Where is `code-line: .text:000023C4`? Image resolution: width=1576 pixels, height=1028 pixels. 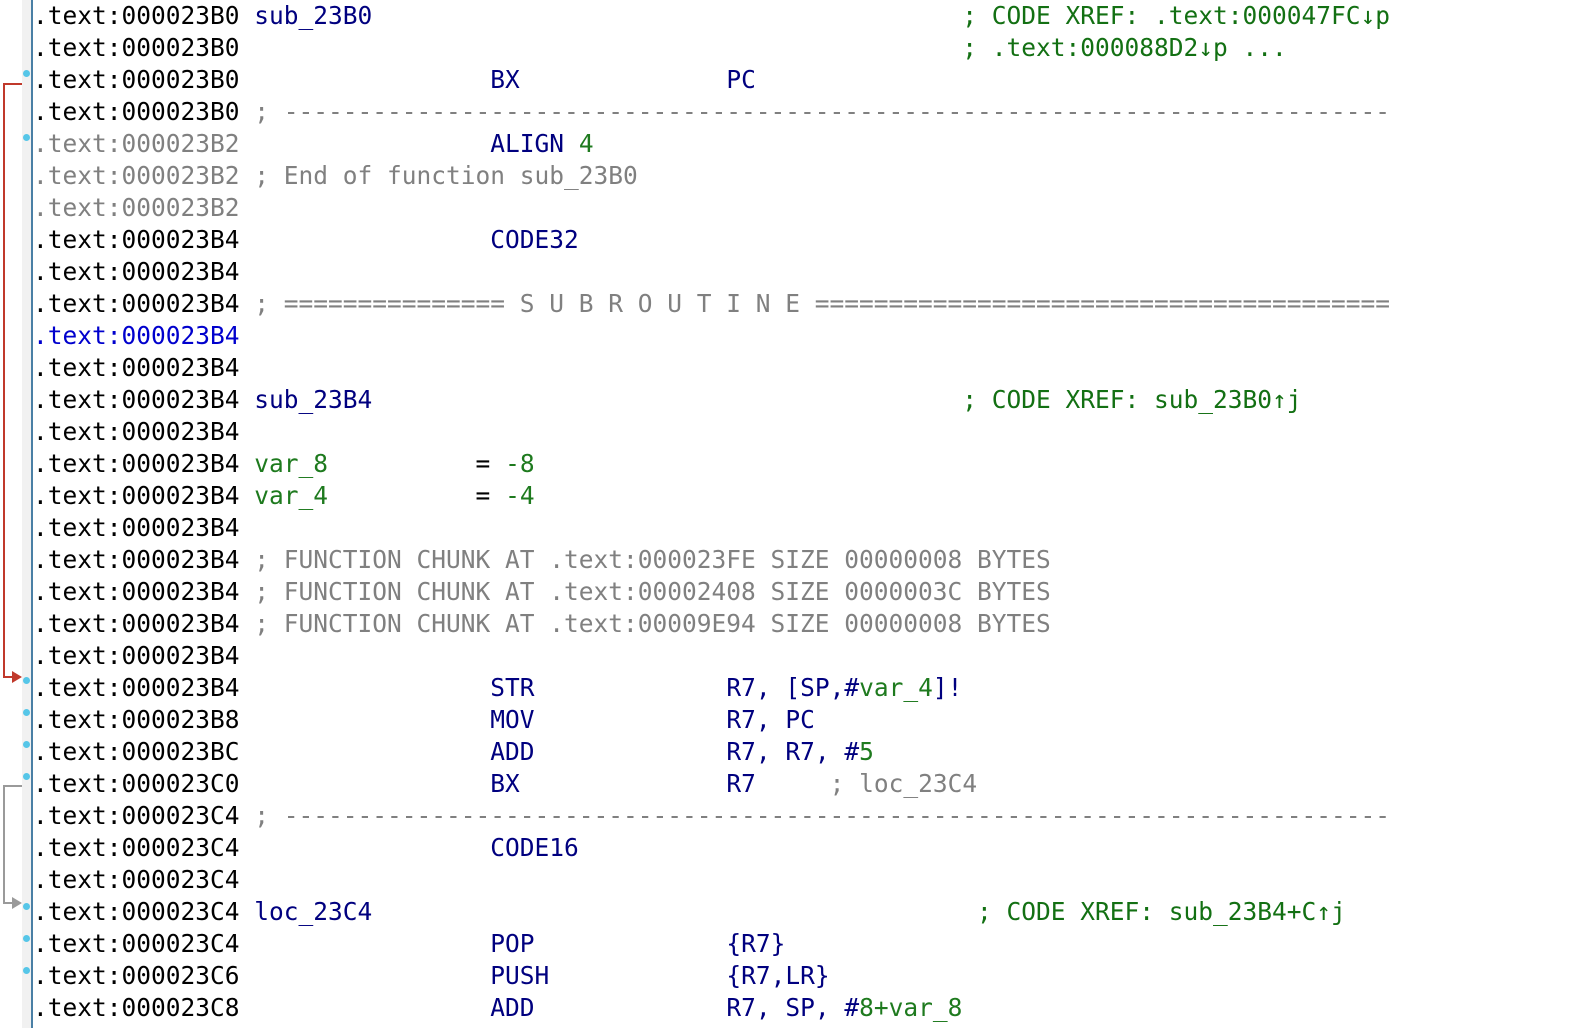
code-line: .text:000023C4 is located at coordinates (804, 880).